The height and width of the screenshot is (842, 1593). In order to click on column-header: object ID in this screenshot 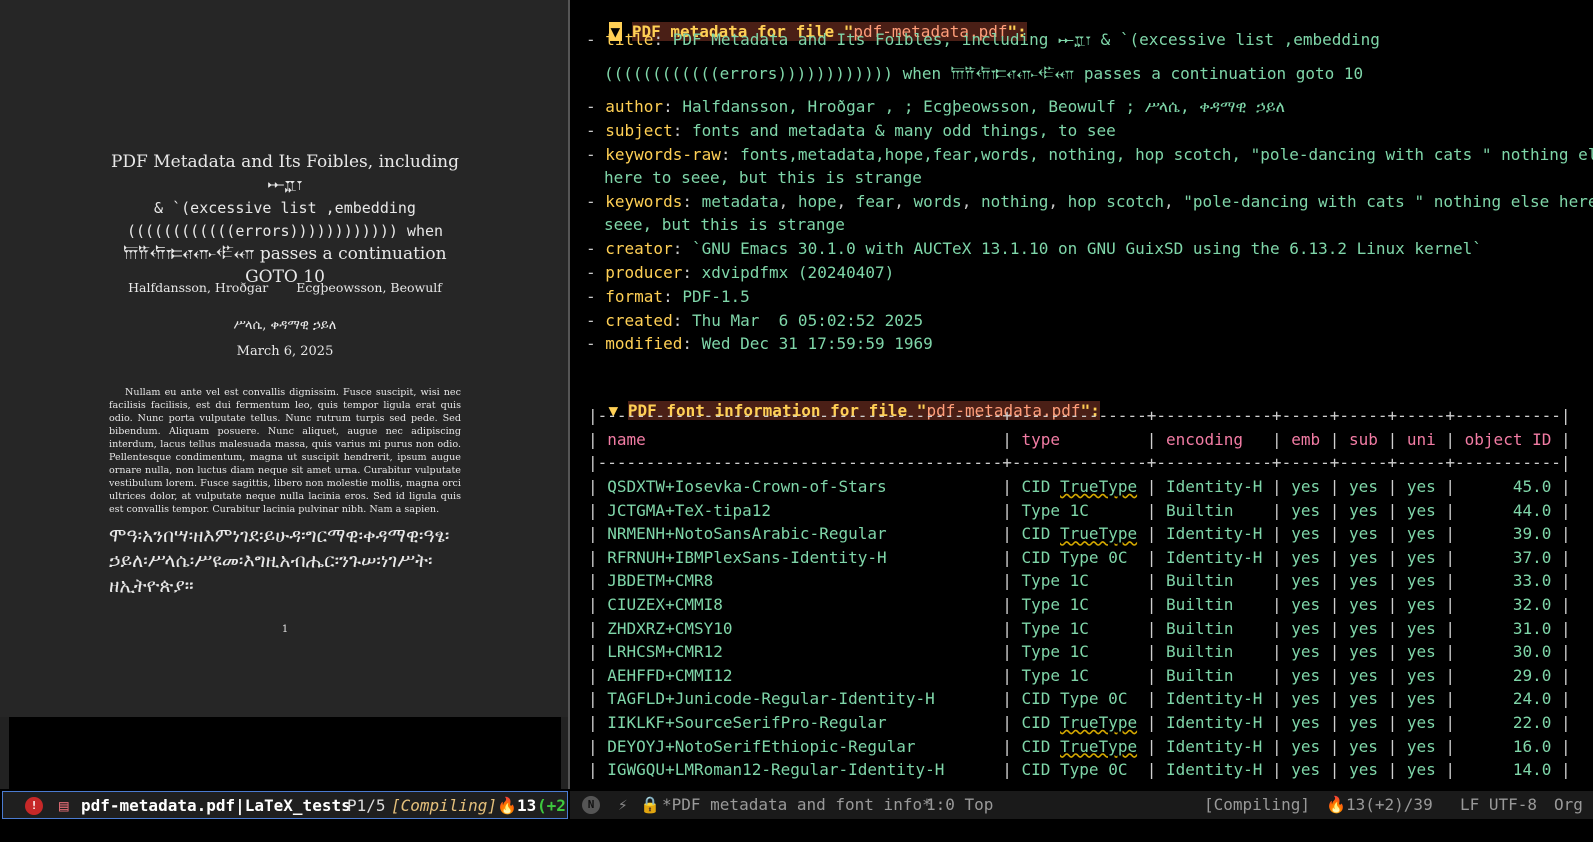, I will do `click(1508, 439)`.